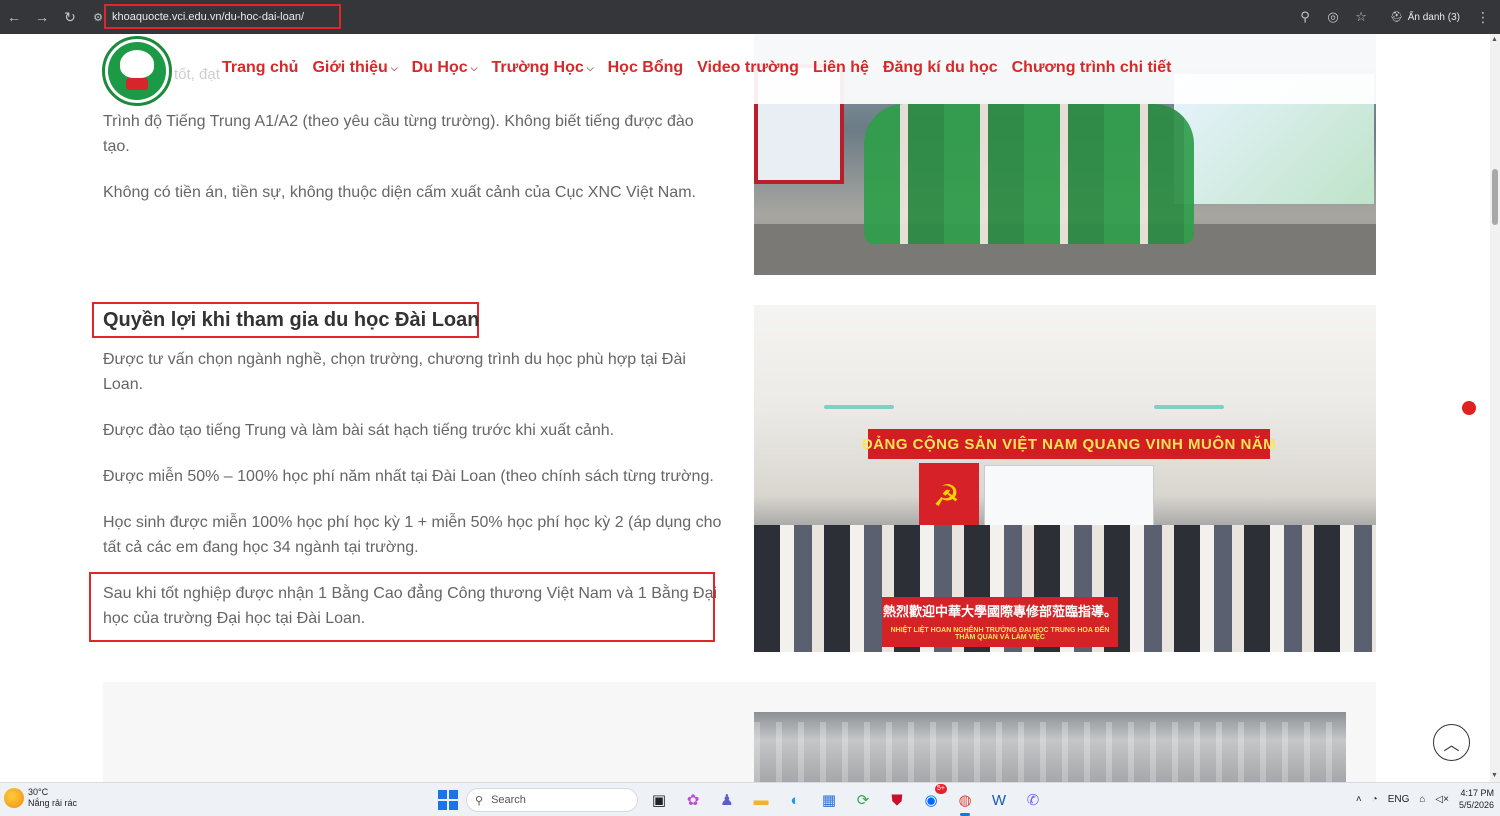 The width and height of the screenshot is (1500, 816). I want to click on weather-sun-icon, so click(14, 798).